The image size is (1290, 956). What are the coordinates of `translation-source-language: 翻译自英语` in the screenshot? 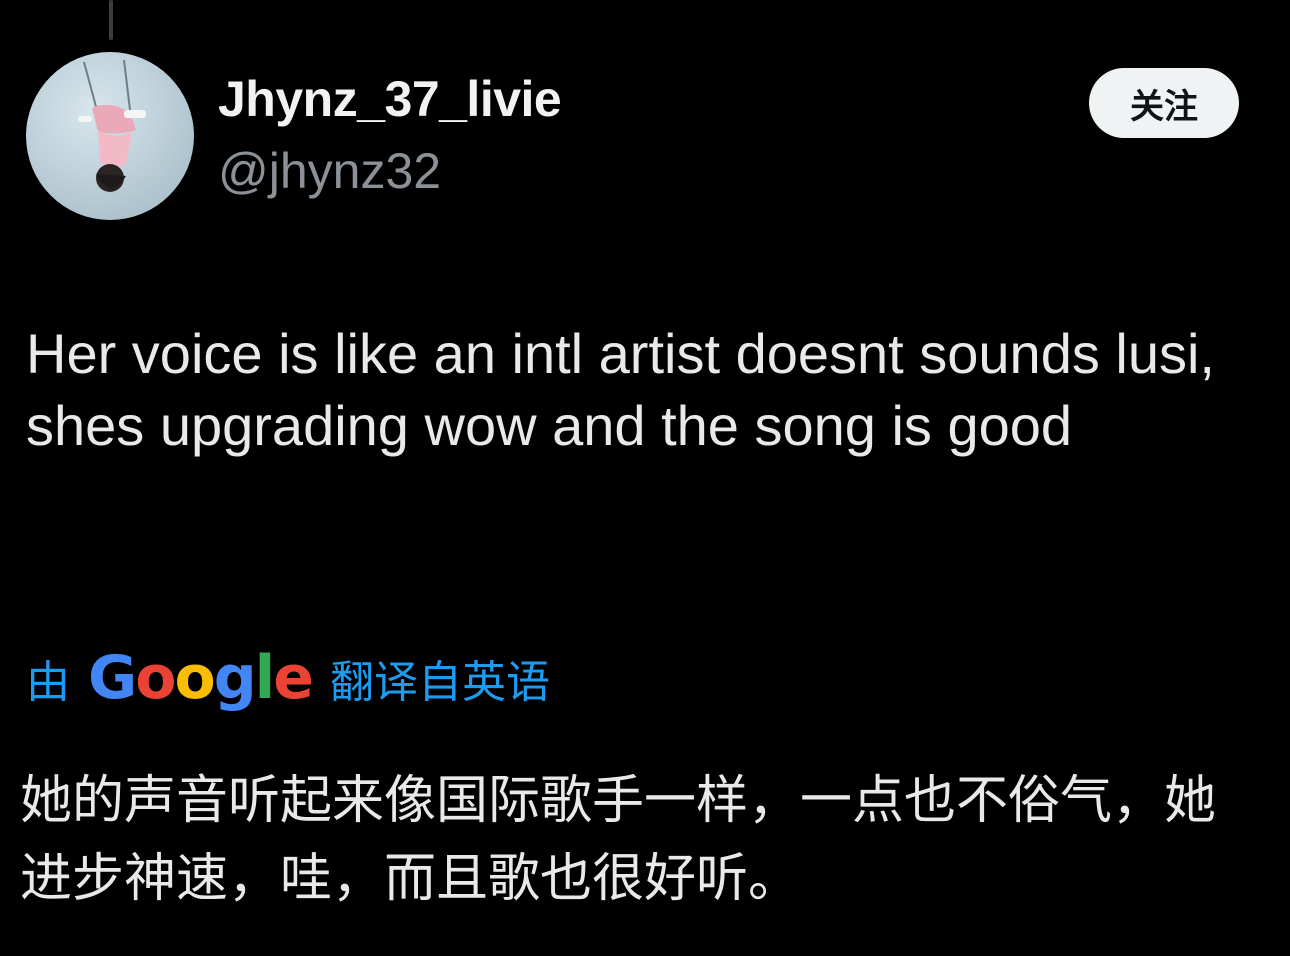 It's located at (439, 682).